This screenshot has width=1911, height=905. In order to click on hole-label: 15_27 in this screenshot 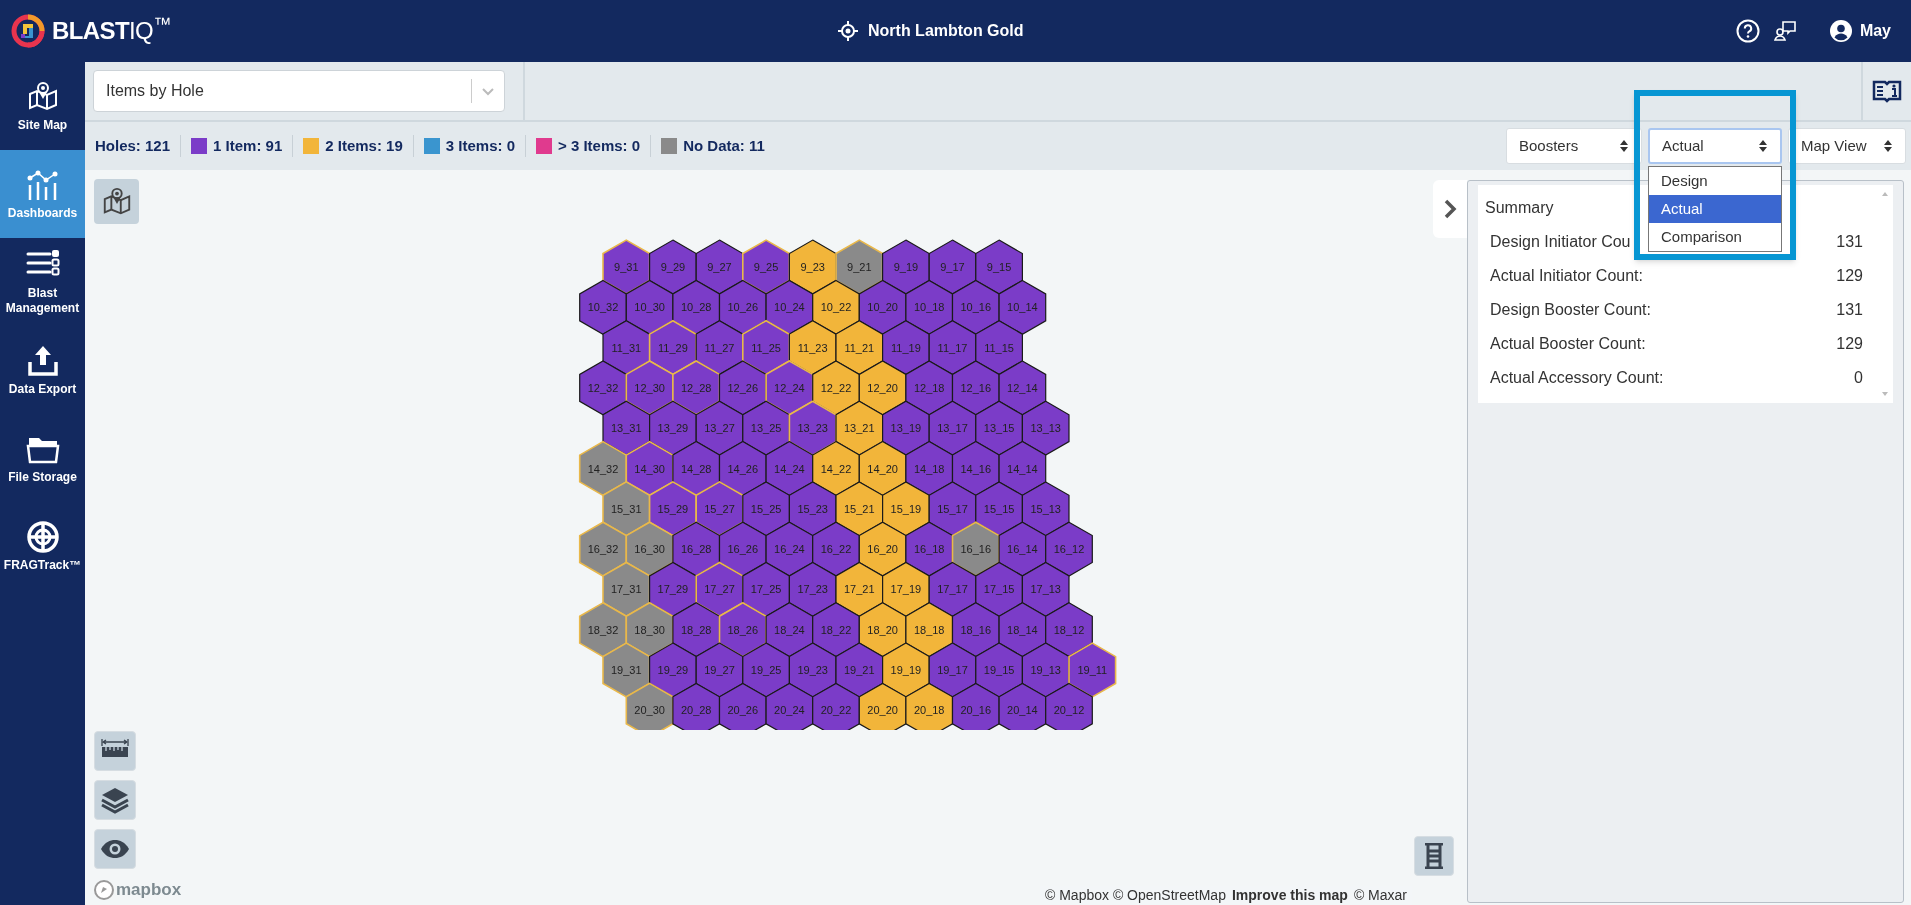, I will do `click(719, 508)`.